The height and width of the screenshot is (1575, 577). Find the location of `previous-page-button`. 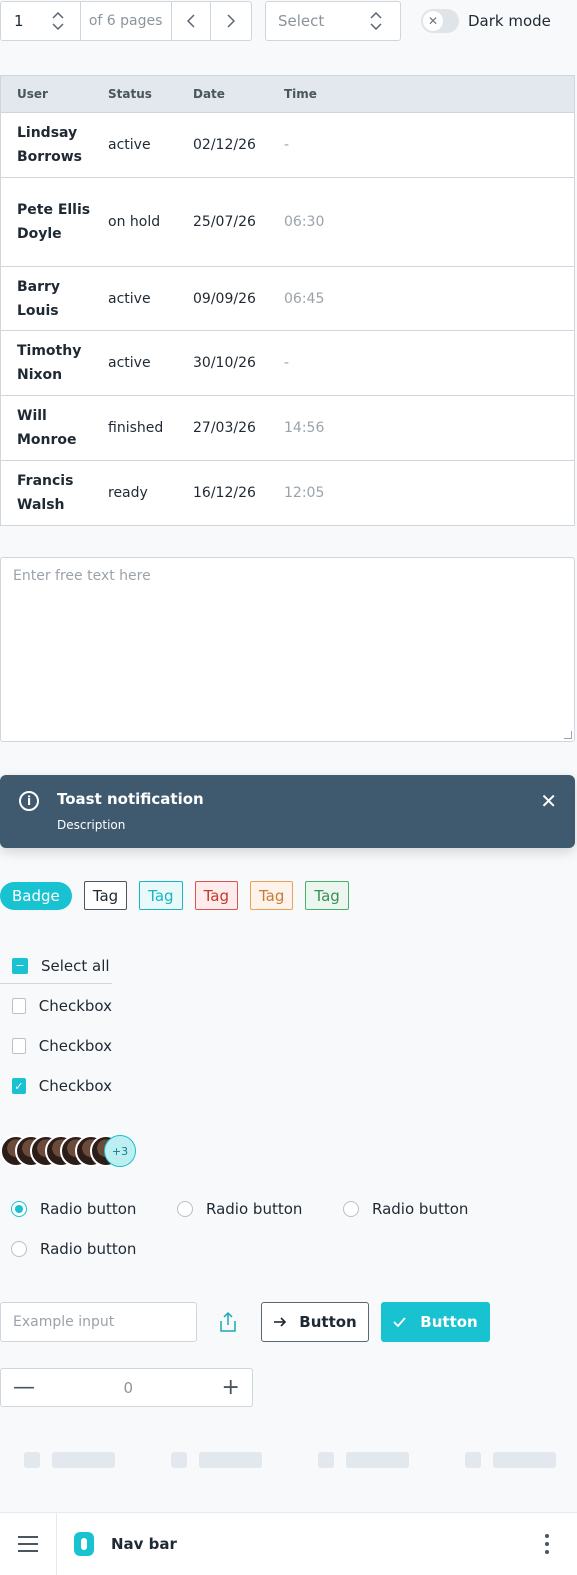

previous-page-button is located at coordinates (192, 21).